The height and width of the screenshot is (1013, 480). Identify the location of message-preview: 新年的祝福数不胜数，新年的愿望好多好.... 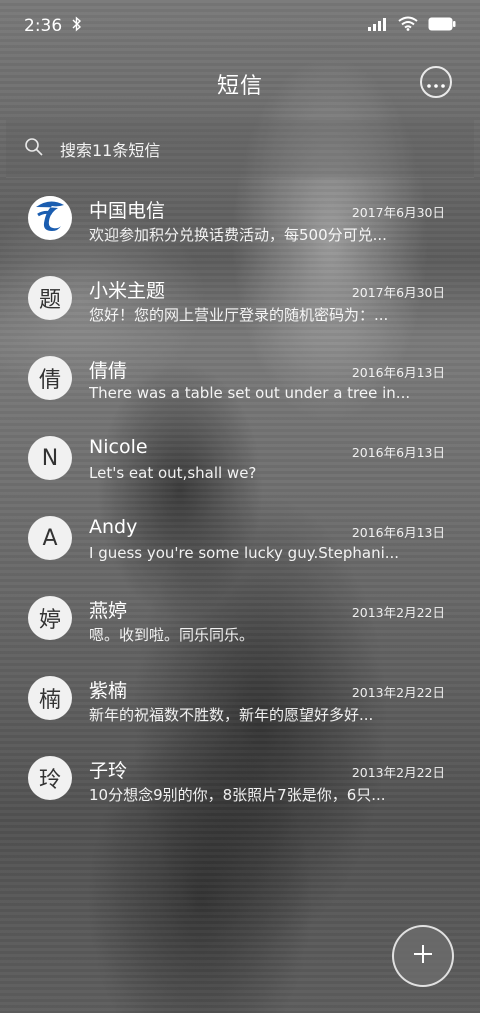
(231, 715).